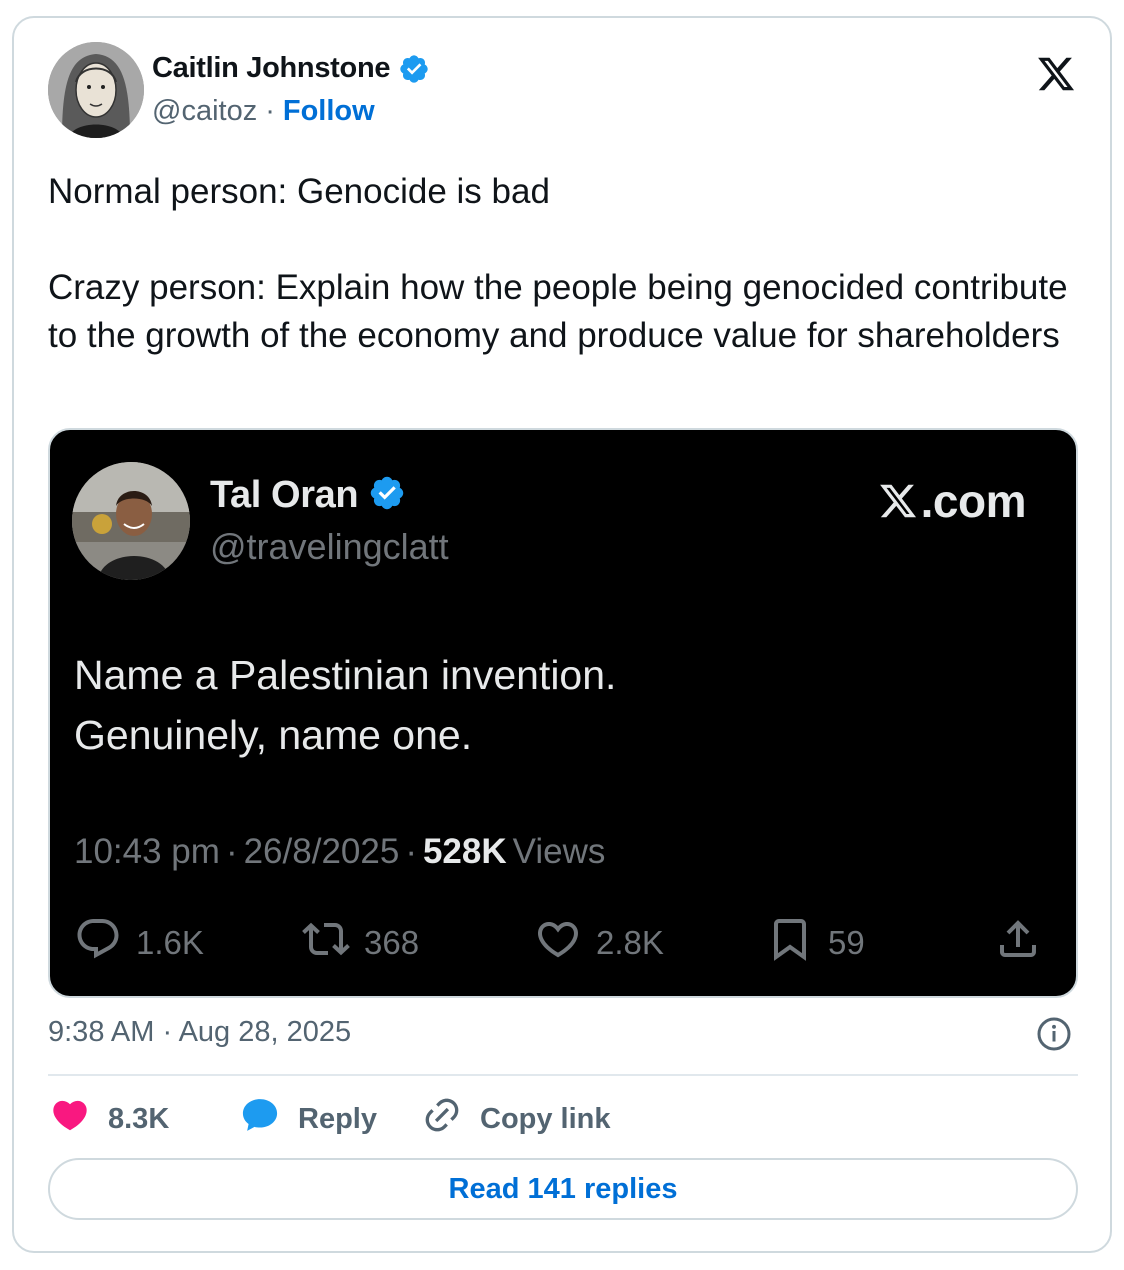 The height and width of the screenshot is (1270, 1124). I want to click on copy-link-button: Copy link, so click(516, 1119).